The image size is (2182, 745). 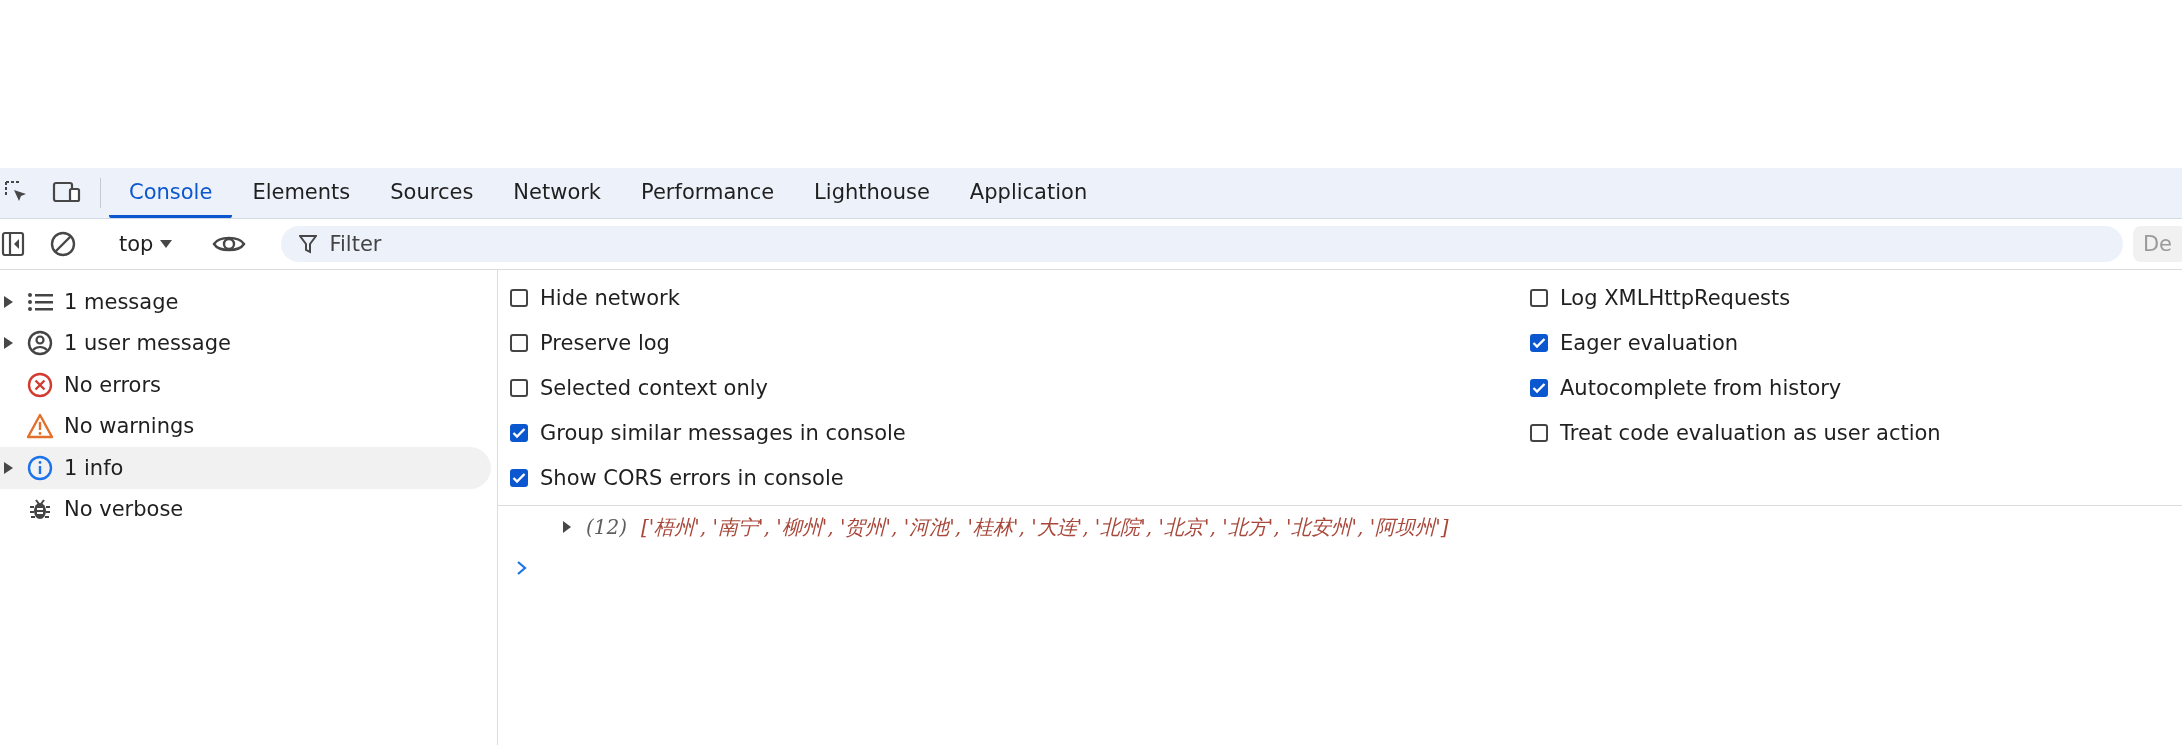 I want to click on sidebar-item: 1 info, so click(x=245, y=468).